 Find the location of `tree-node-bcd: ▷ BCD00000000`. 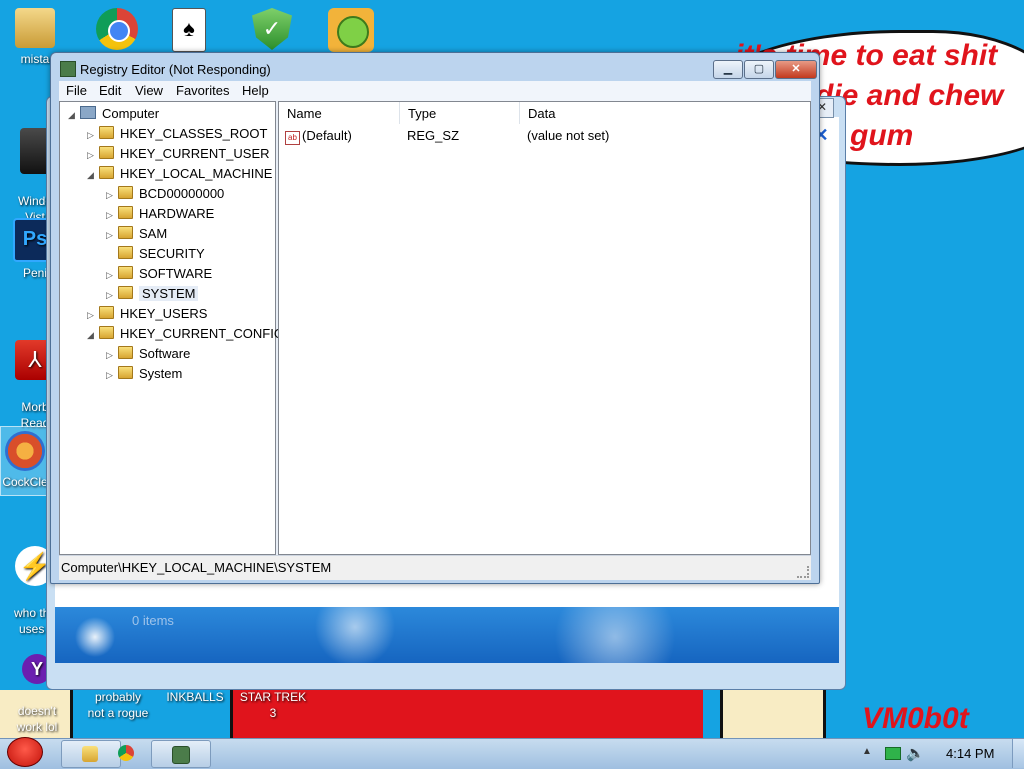

tree-node-bcd: ▷ BCD00000000 is located at coordinates (165, 193).